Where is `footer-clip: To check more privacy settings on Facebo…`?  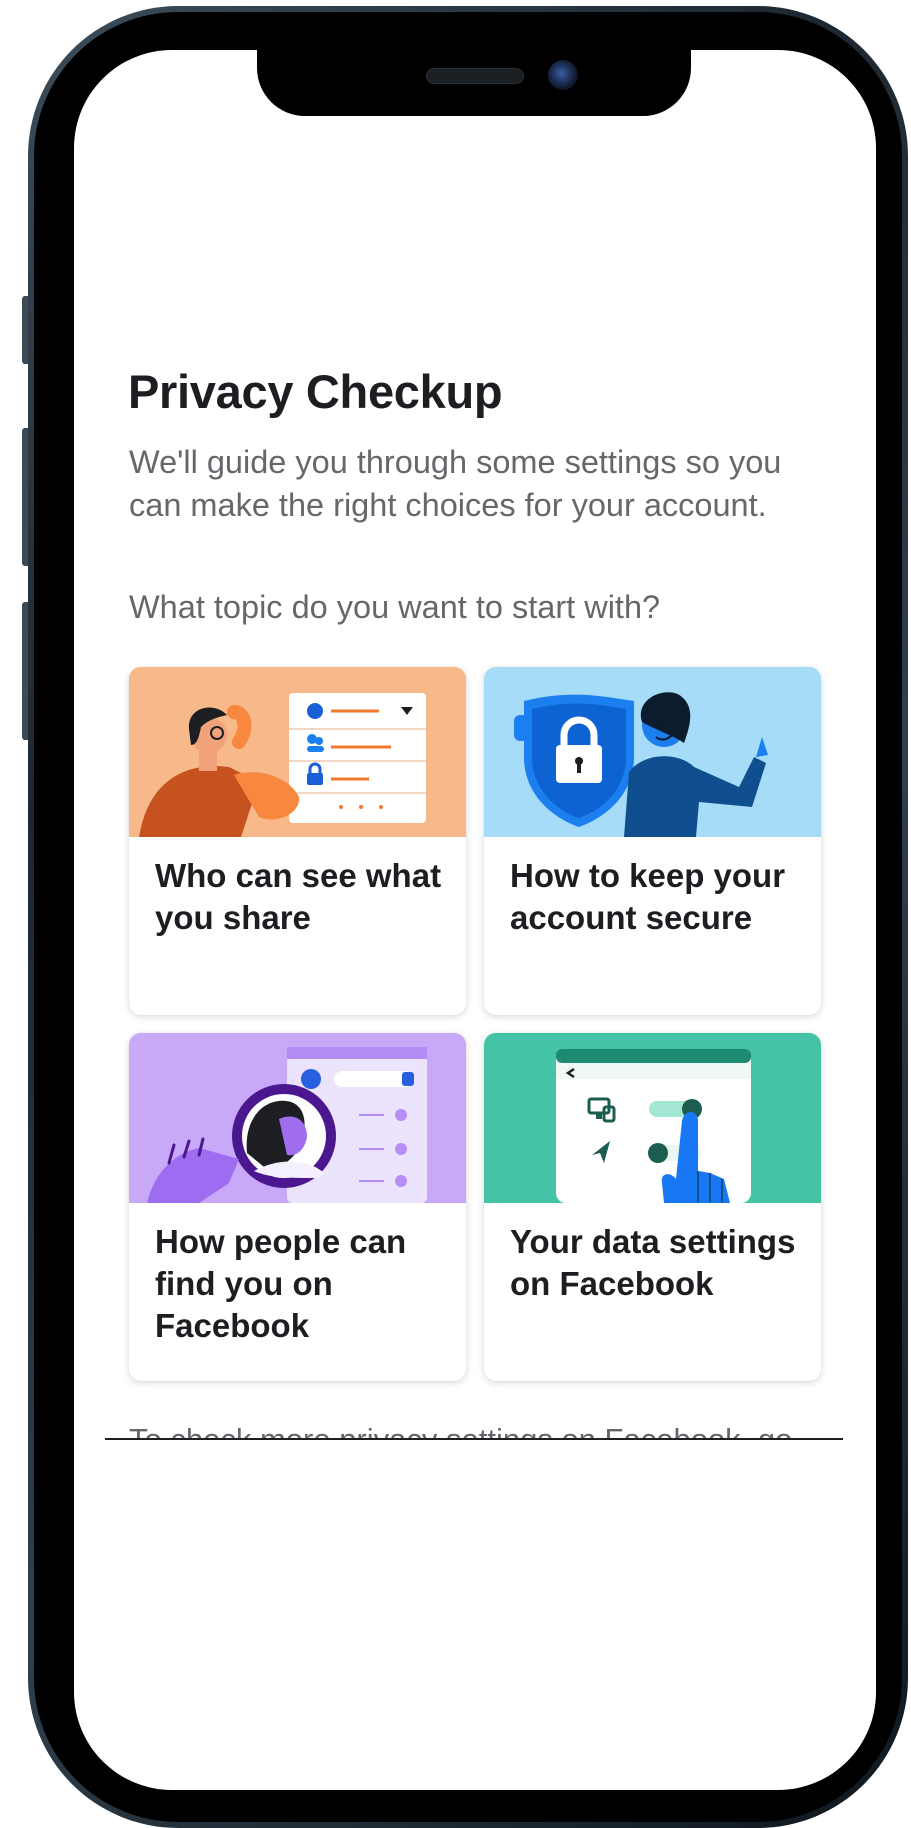 footer-clip: To check more privacy settings on Facebo… is located at coordinates (474, 1430).